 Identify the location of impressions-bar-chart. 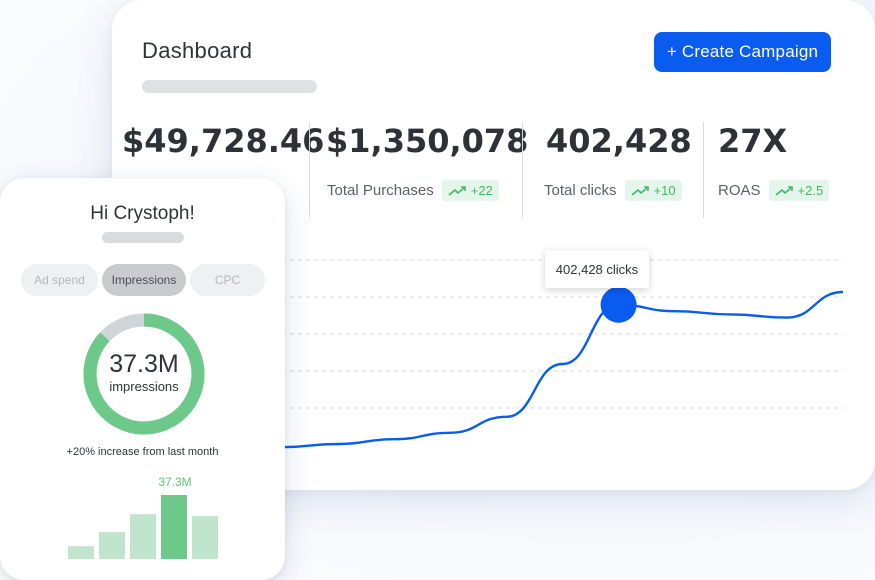
(143, 527).